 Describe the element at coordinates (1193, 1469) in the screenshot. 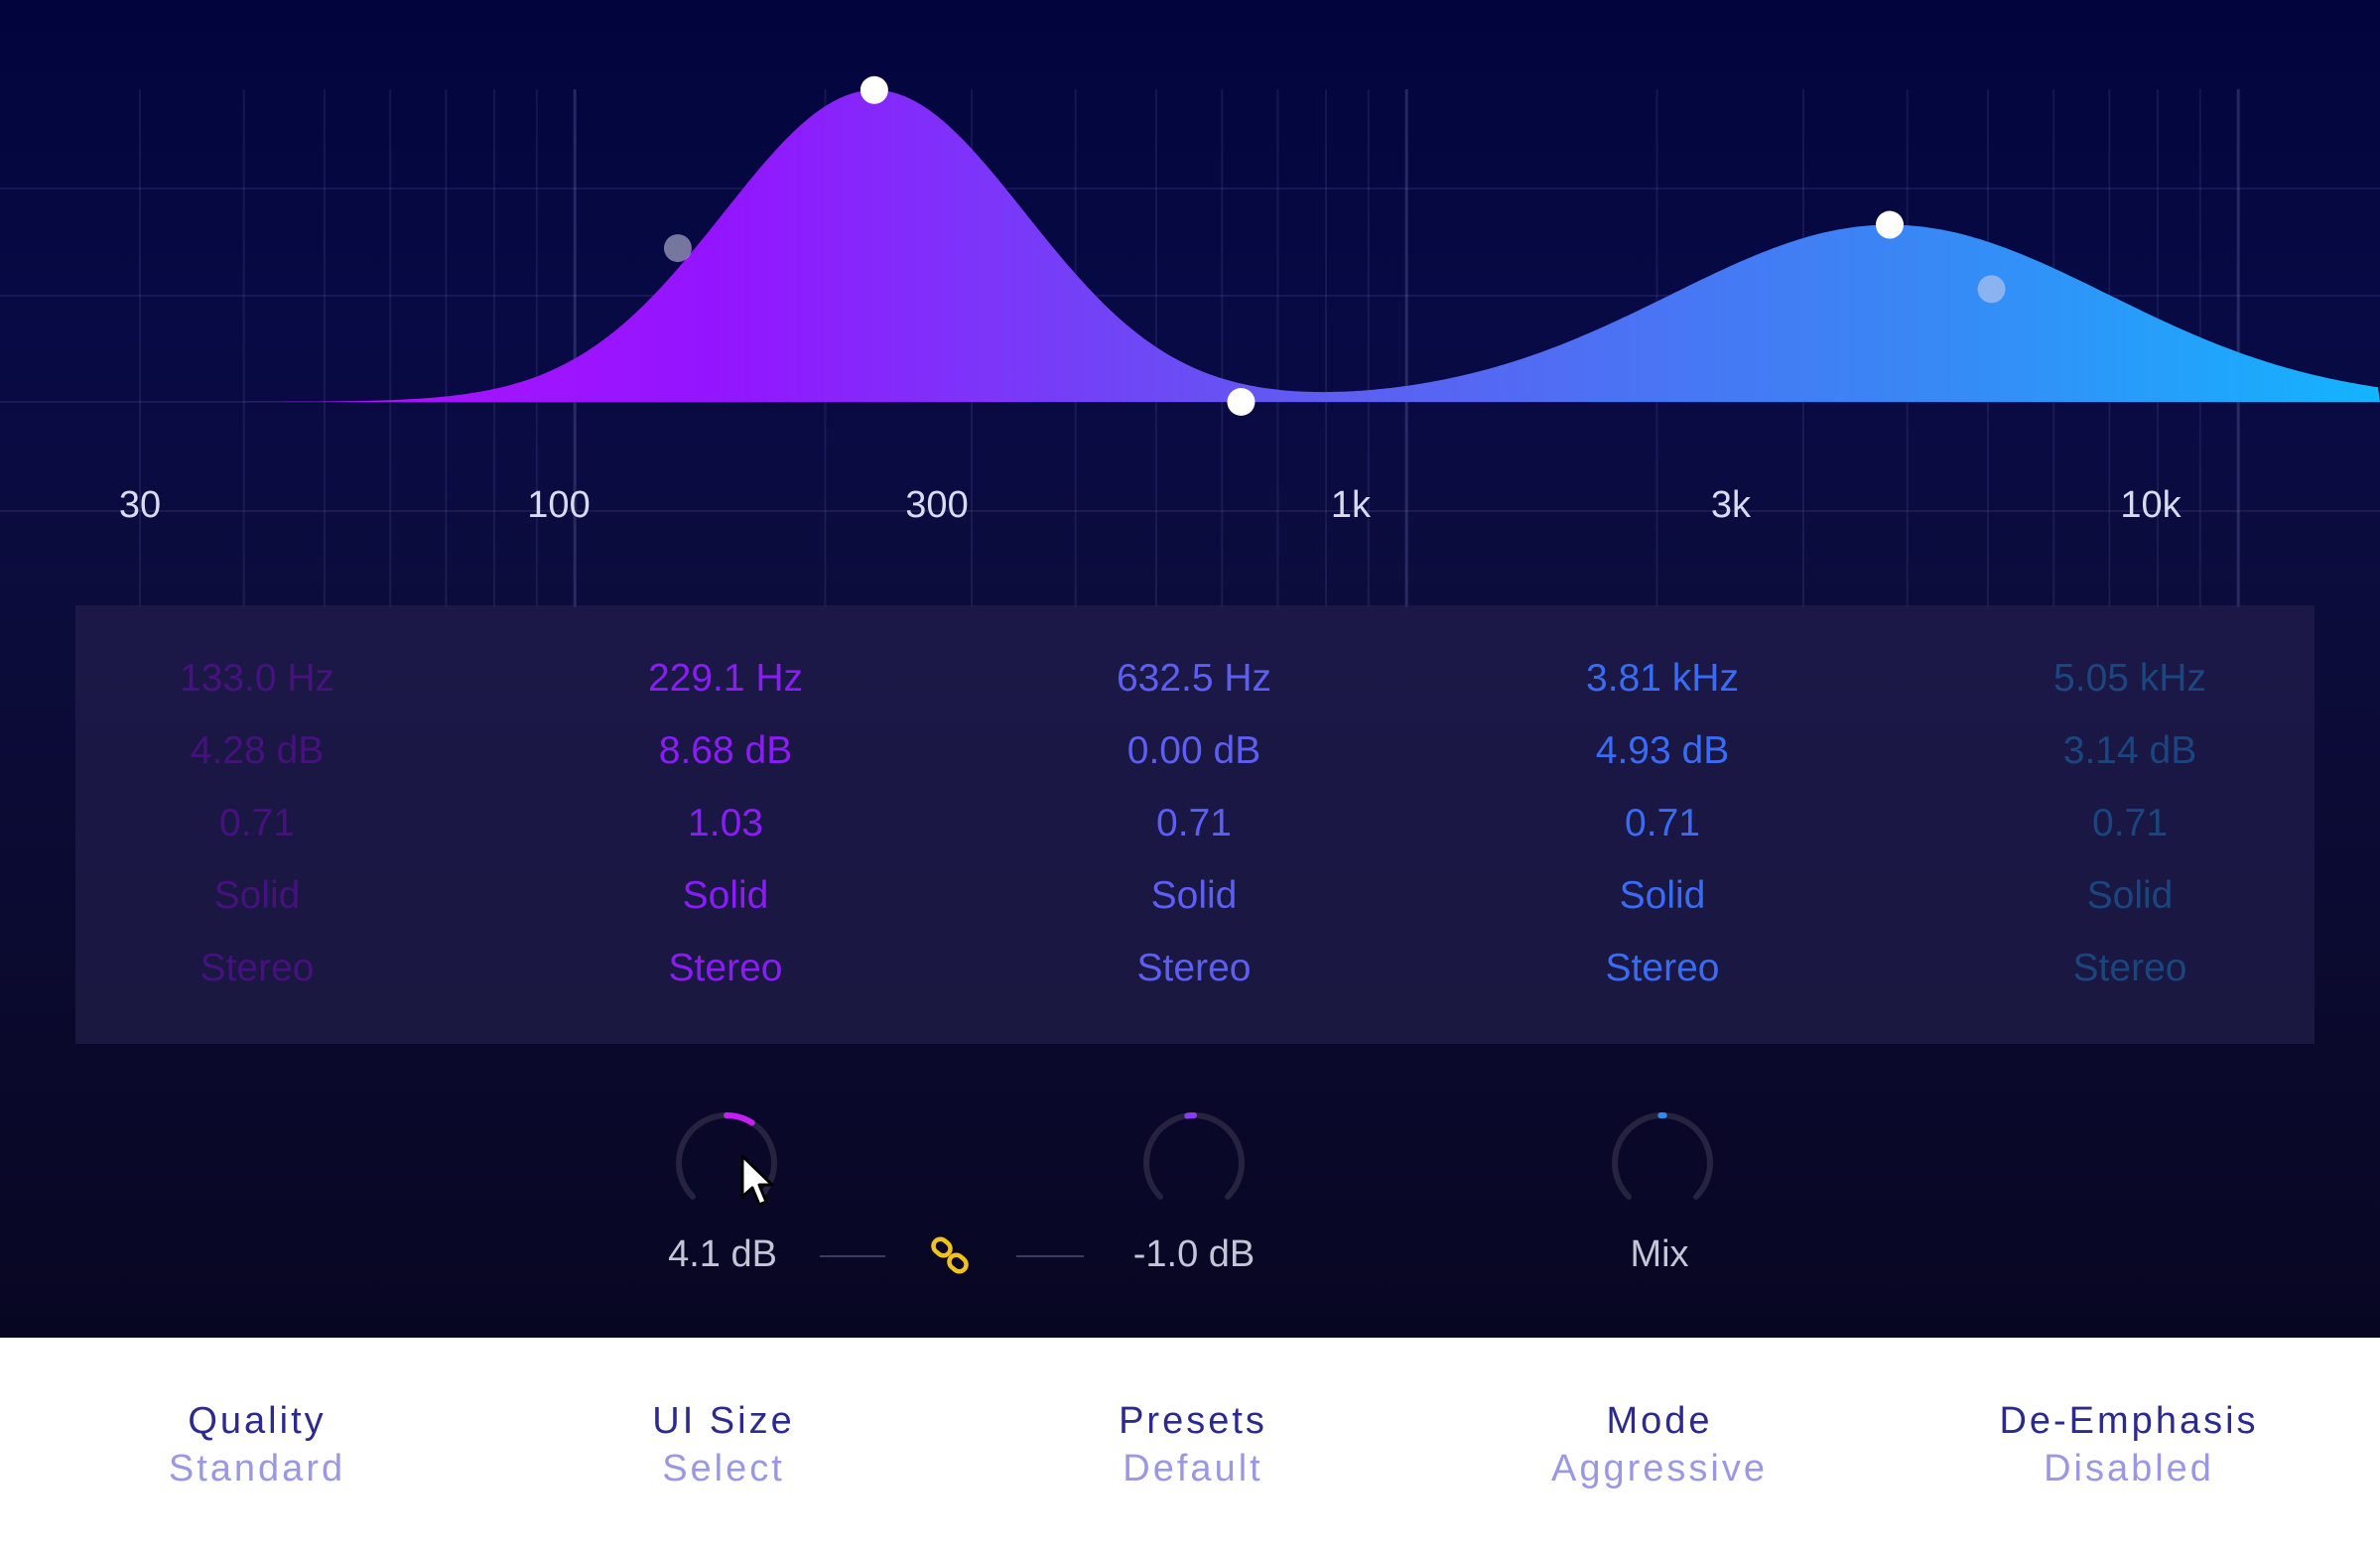

I see `footer-setting-value: Default` at that location.